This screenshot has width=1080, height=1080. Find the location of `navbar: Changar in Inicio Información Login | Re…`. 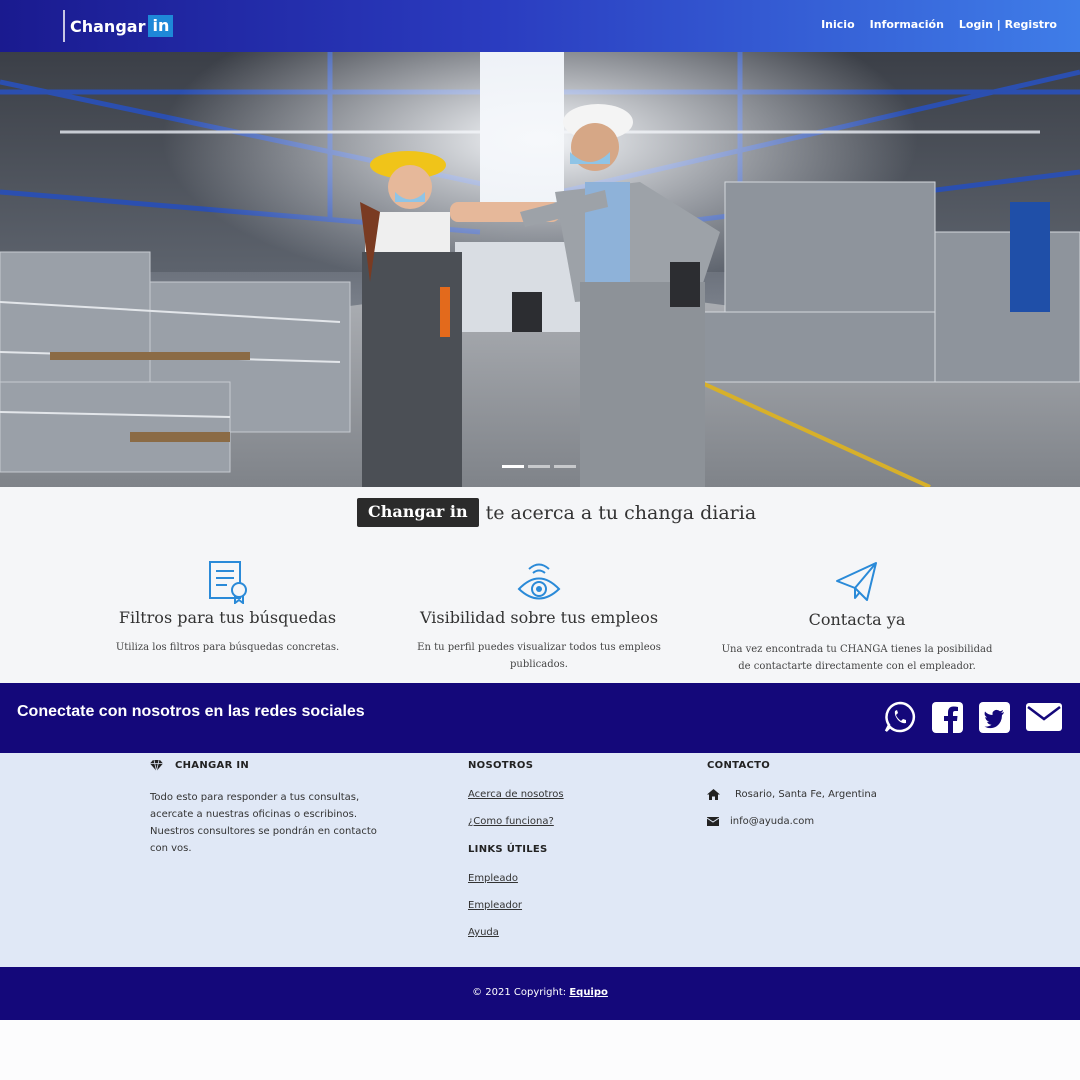

navbar: Changar in Inicio Información Login | Re… is located at coordinates (540, 26).